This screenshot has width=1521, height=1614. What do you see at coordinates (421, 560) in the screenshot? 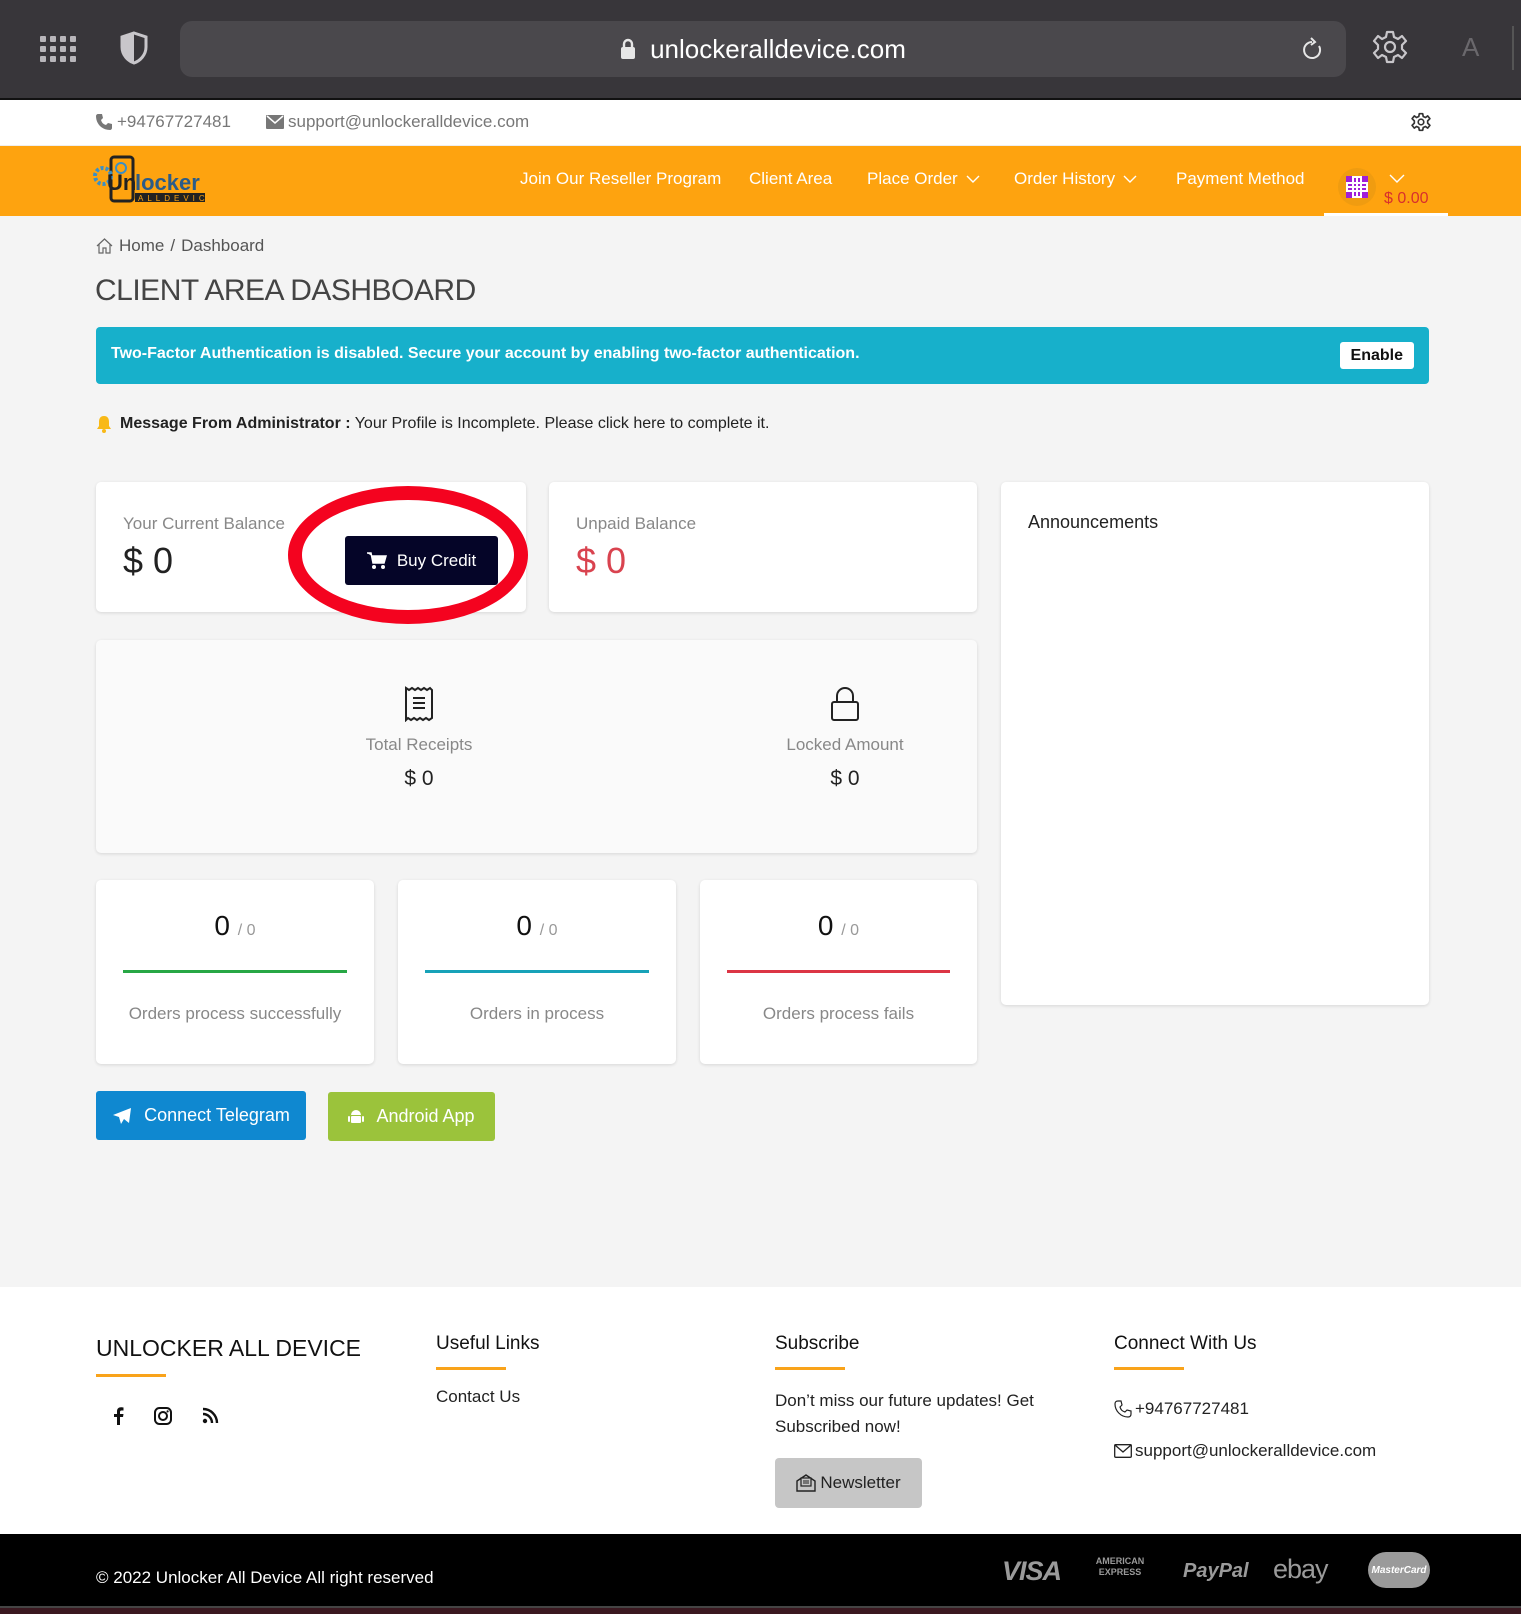
I see `buy-credit-button: Buy Credit` at bounding box center [421, 560].